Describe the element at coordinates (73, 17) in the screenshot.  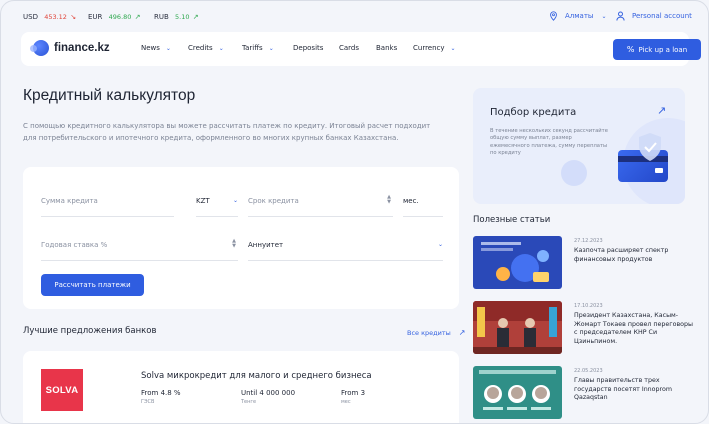
I see `arrow-down-icon: ↘` at that location.